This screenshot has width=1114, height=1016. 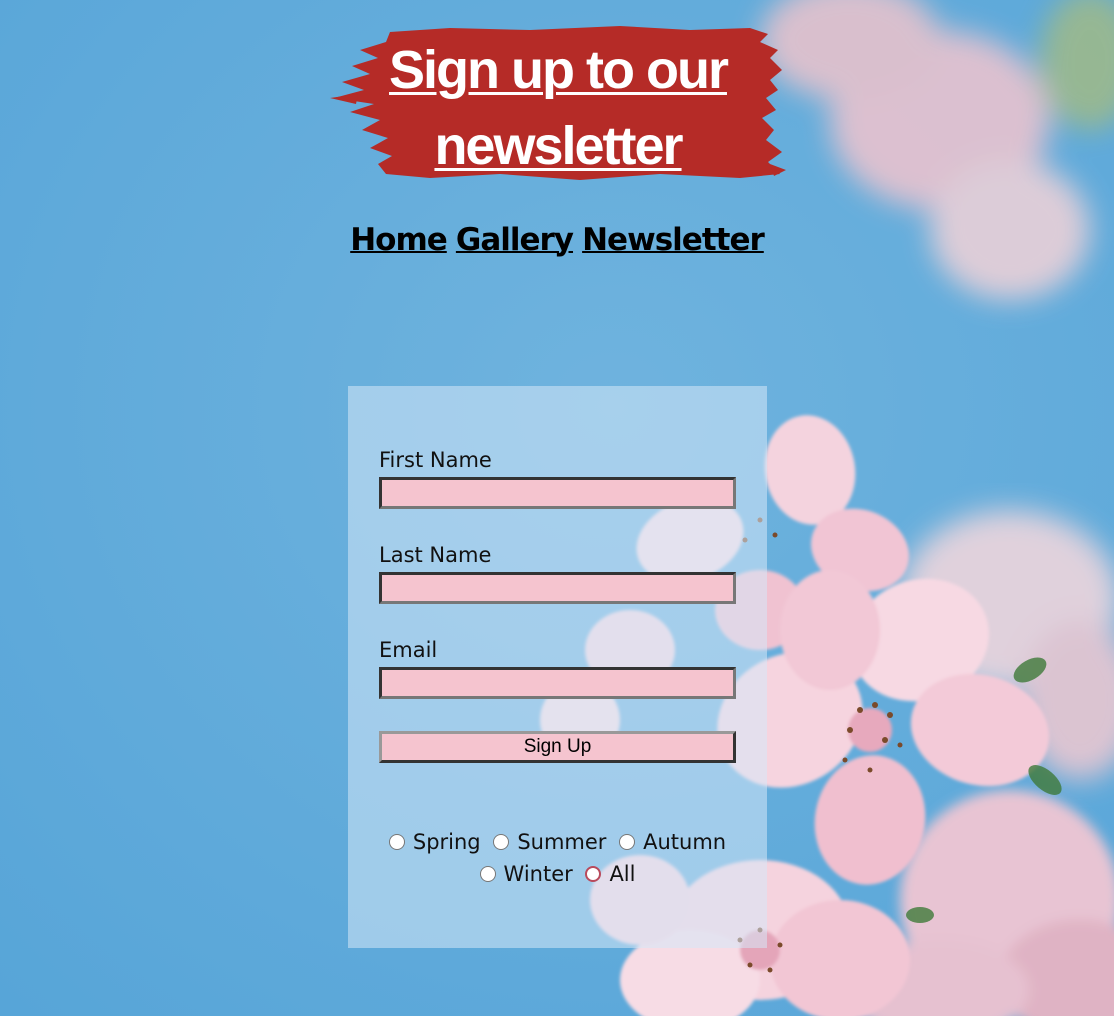 I want to click on season-row-2: Winter All, so click(x=557, y=874).